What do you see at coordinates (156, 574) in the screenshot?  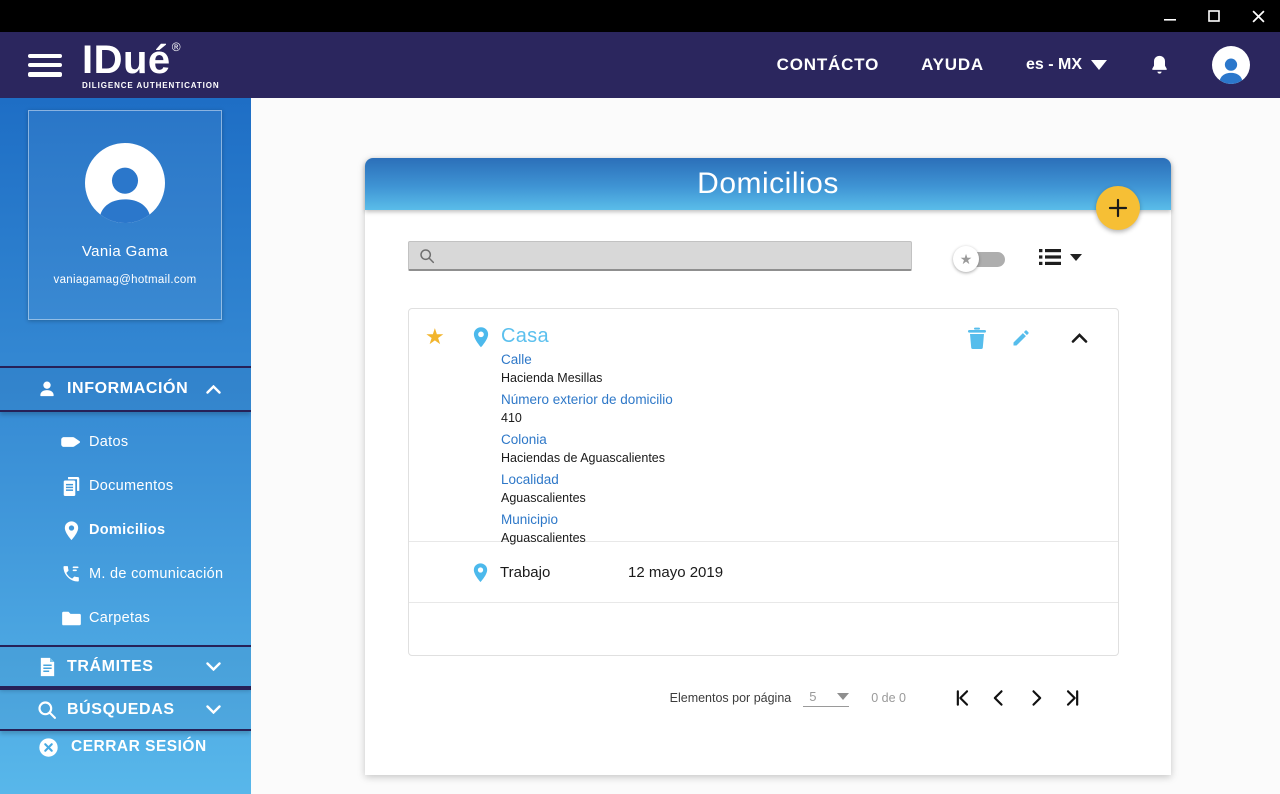 I see `sidebar-item-label: M. de comunicación` at bounding box center [156, 574].